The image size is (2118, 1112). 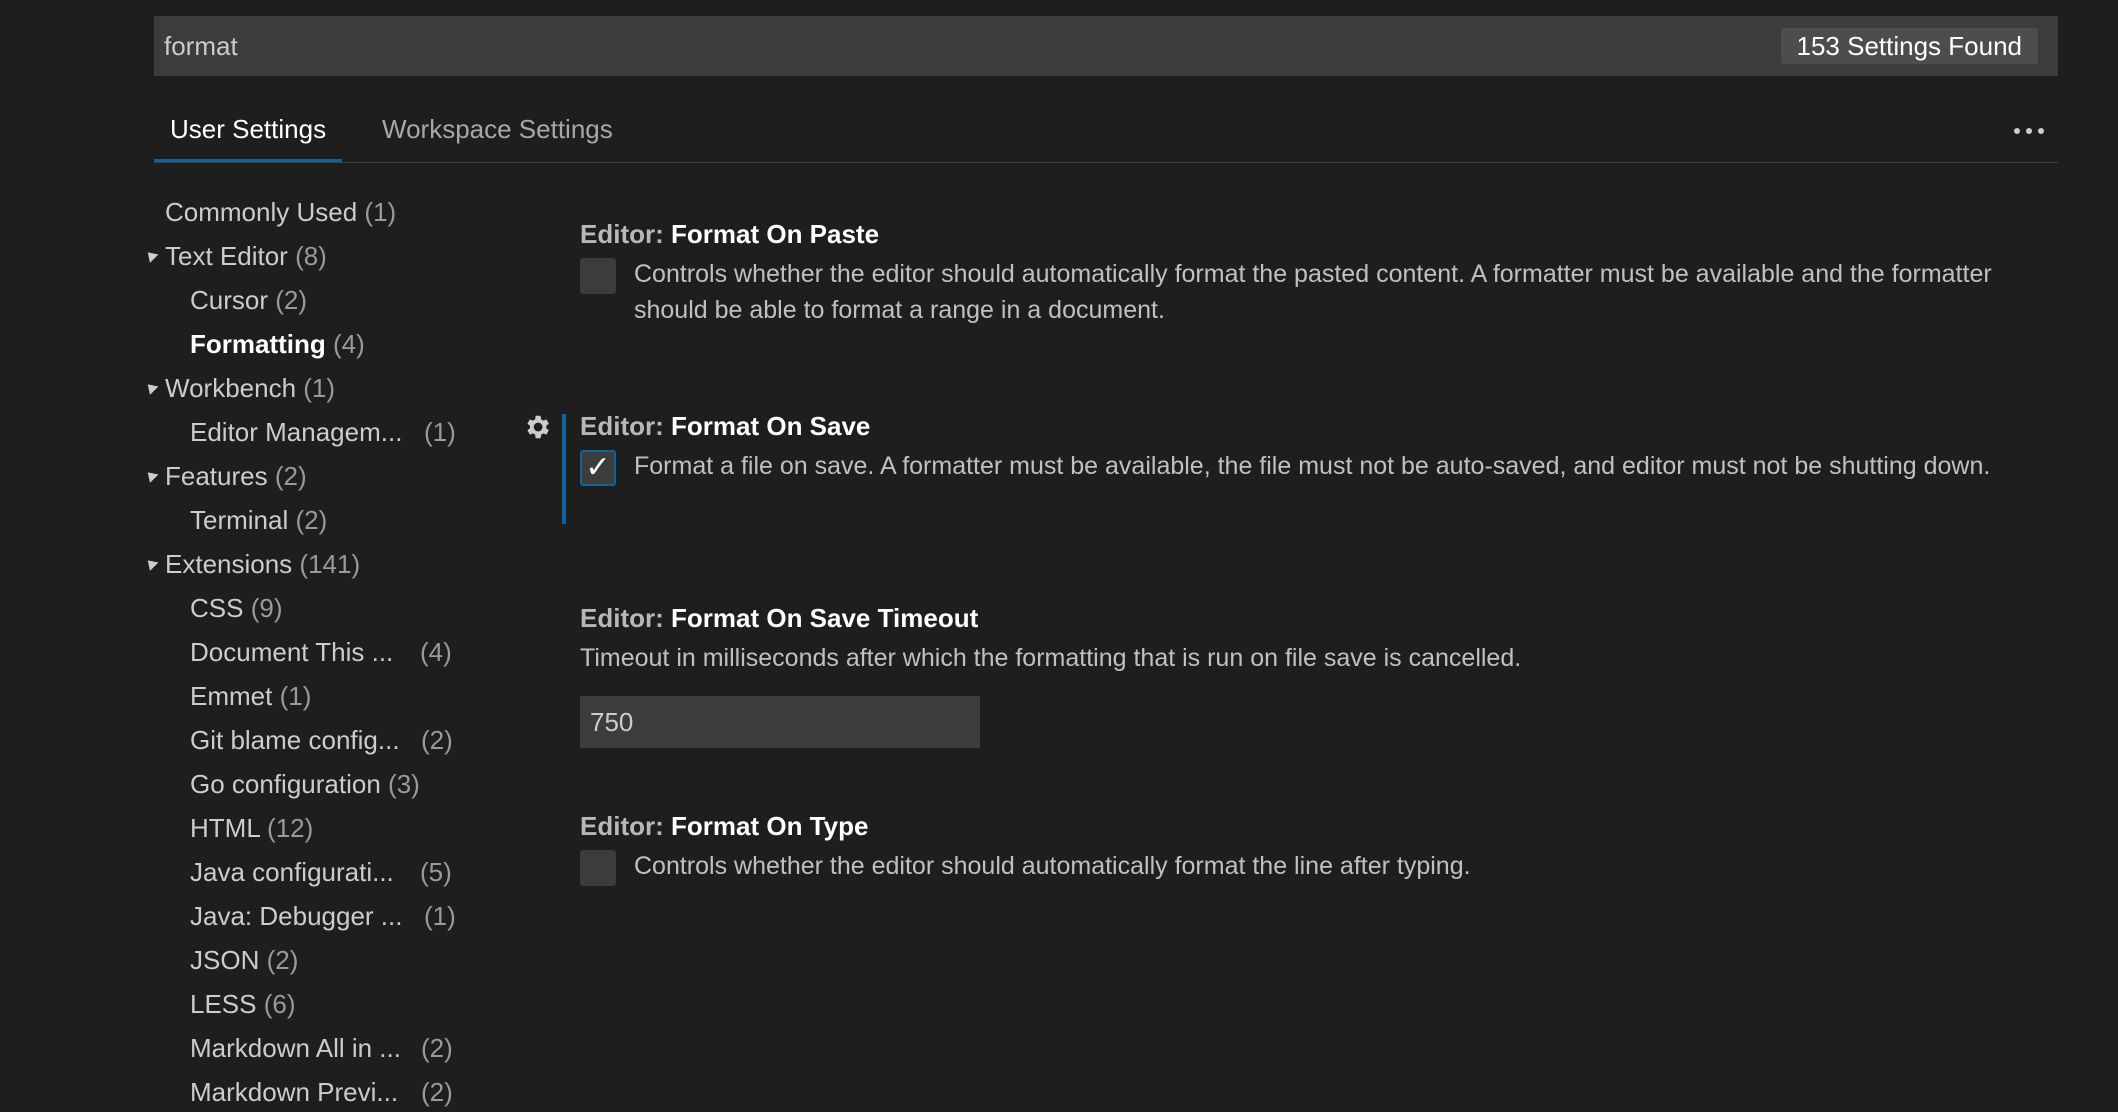 What do you see at coordinates (279, 1004) in the screenshot?
I see `toc-item-count: (6)` at bounding box center [279, 1004].